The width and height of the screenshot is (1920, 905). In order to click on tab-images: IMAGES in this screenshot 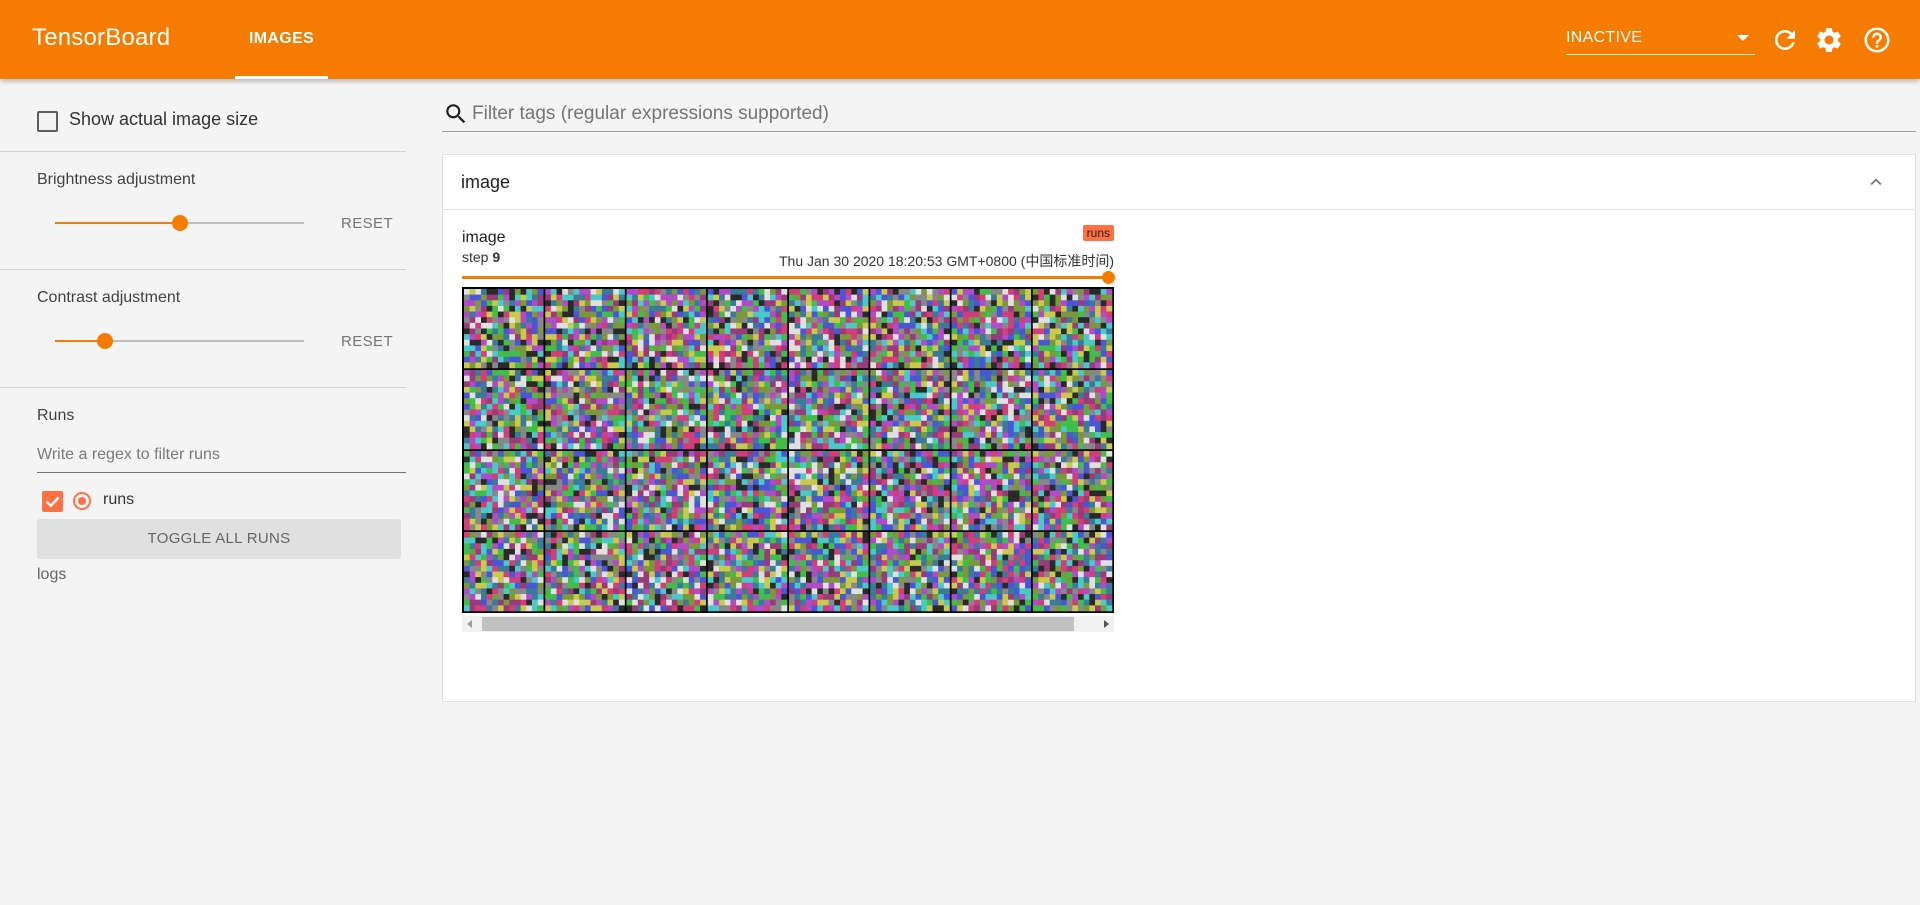, I will do `click(281, 39)`.